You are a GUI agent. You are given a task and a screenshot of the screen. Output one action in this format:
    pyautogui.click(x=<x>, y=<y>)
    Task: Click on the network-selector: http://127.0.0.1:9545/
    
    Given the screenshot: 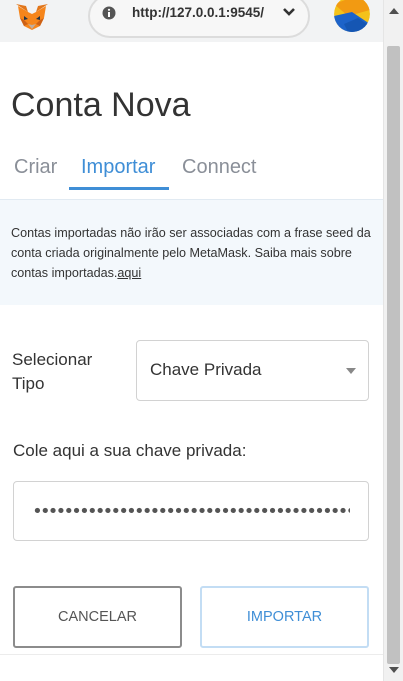 What is the action you would take?
    pyautogui.click(x=199, y=19)
    